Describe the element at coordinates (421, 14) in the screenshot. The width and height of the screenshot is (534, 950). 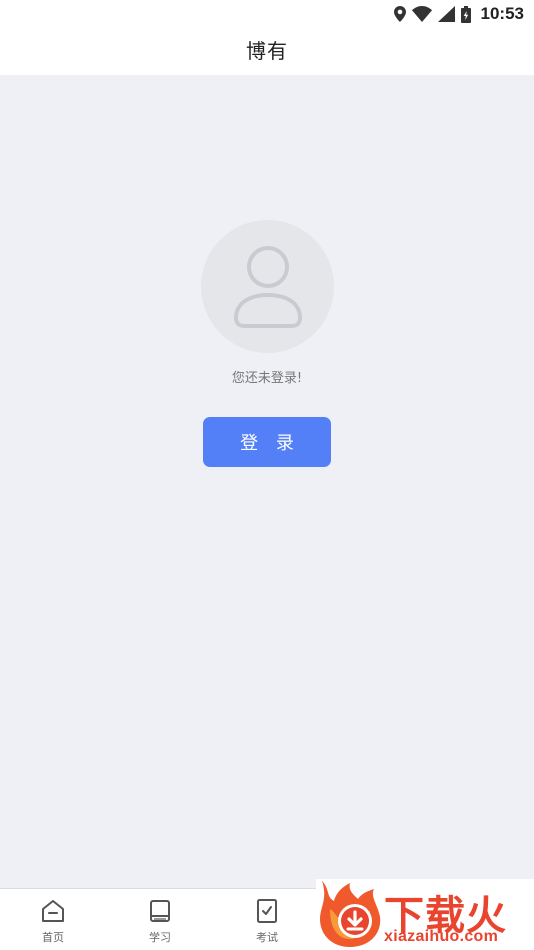
I see `wifi-icon` at that location.